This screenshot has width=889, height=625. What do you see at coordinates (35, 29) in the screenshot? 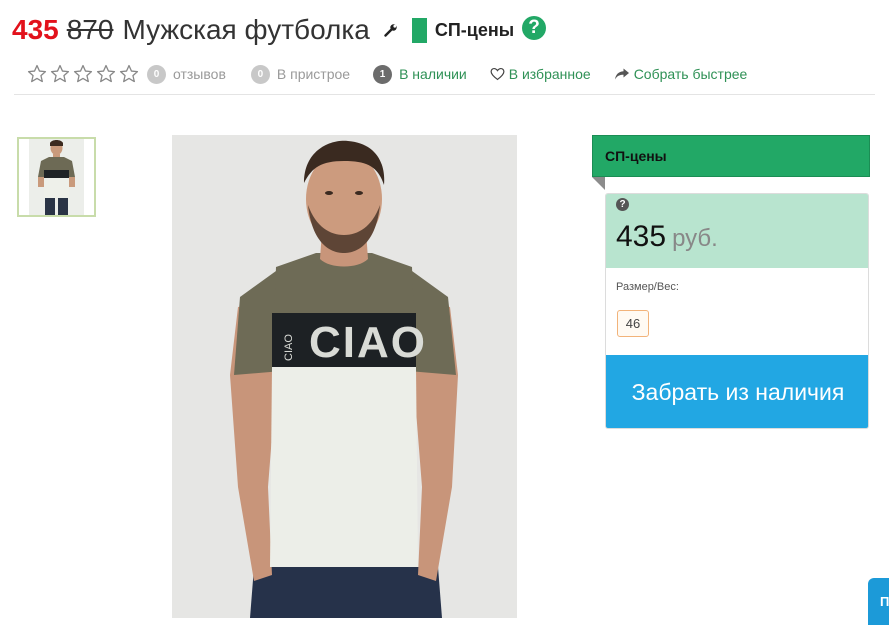
I see `price-new: 435` at bounding box center [35, 29].